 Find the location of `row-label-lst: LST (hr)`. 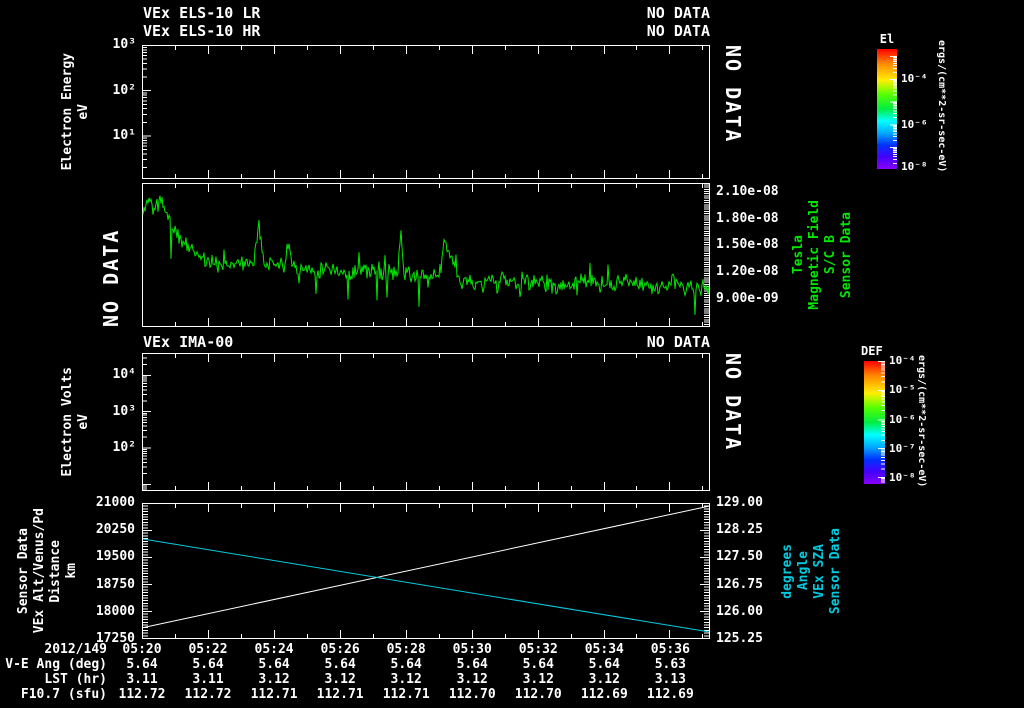

row-label-lst: LST (hr) is located at coordinates (75, 679).